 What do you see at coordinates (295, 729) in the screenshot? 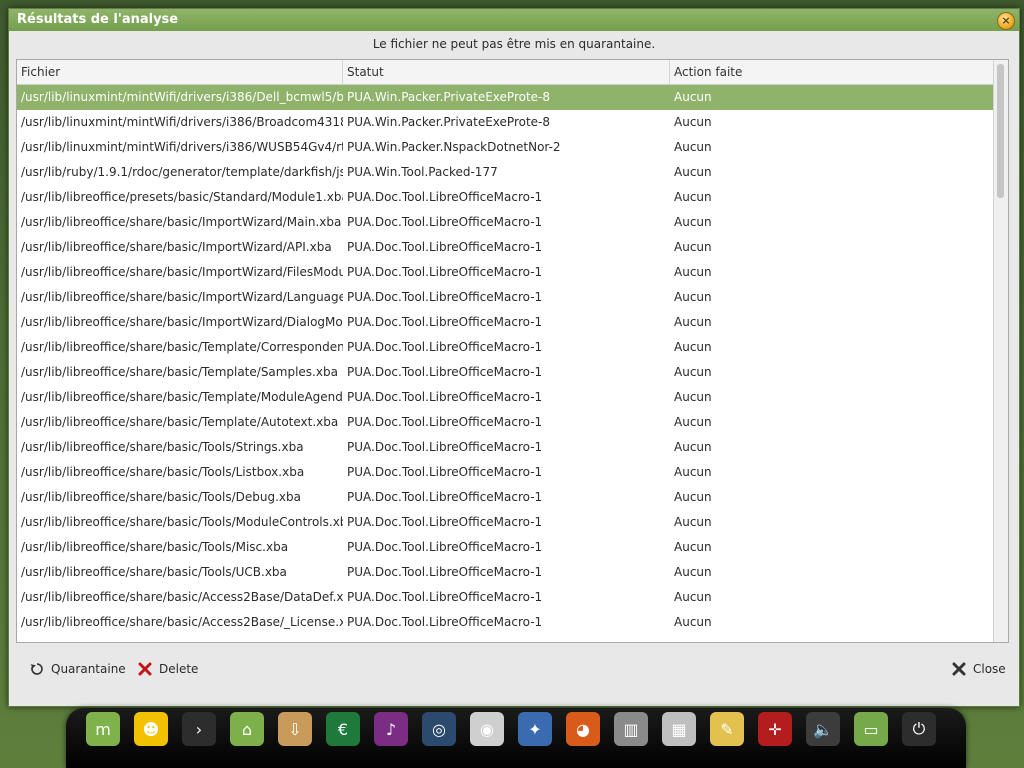
I see `archive-manager-icon: ⇩` at bounding box center [295, 729].